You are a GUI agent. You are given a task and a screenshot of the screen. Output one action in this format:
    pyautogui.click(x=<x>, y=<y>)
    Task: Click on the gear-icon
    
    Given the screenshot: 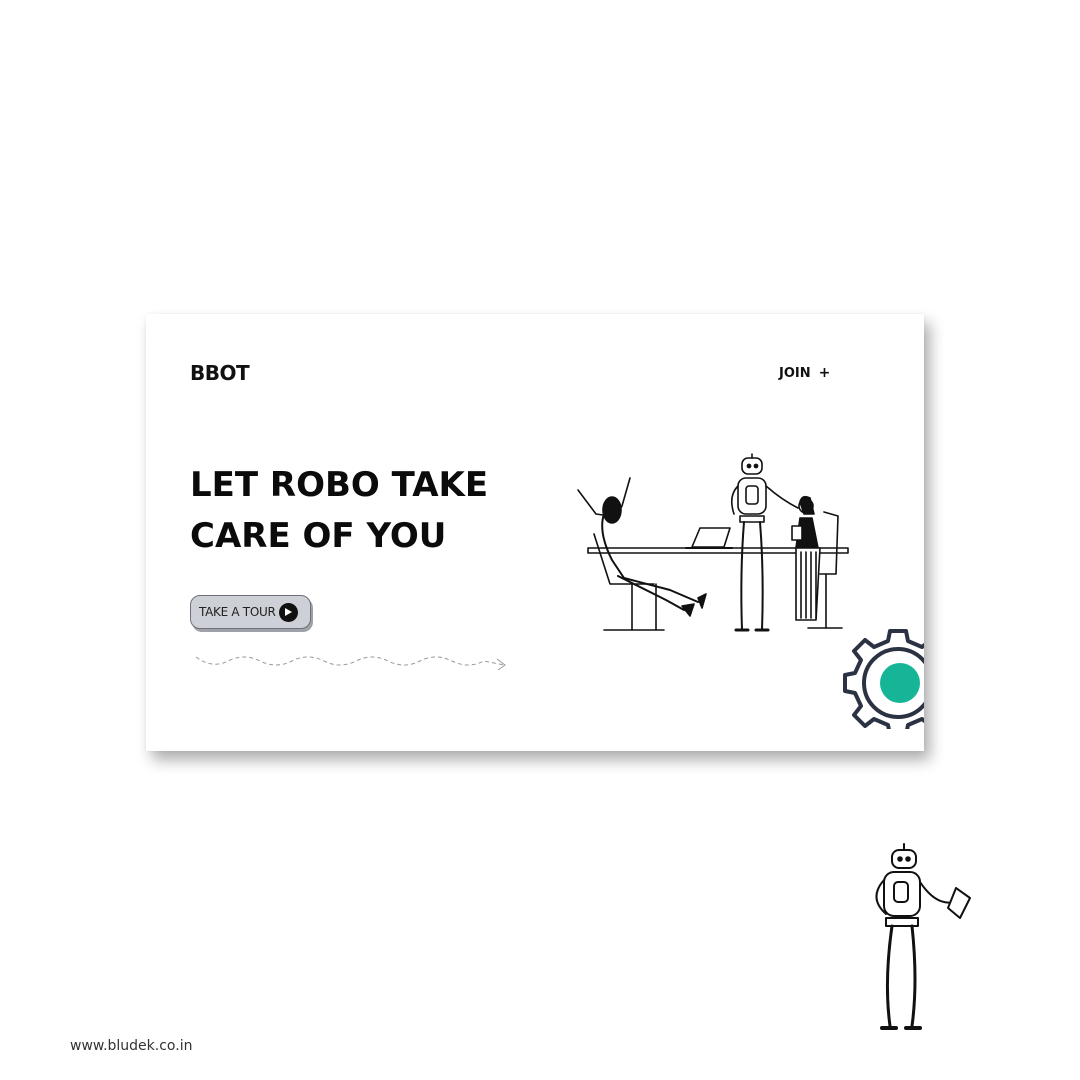 What is the action you would take?
    pyautogui.click(x=883, y=679)
    